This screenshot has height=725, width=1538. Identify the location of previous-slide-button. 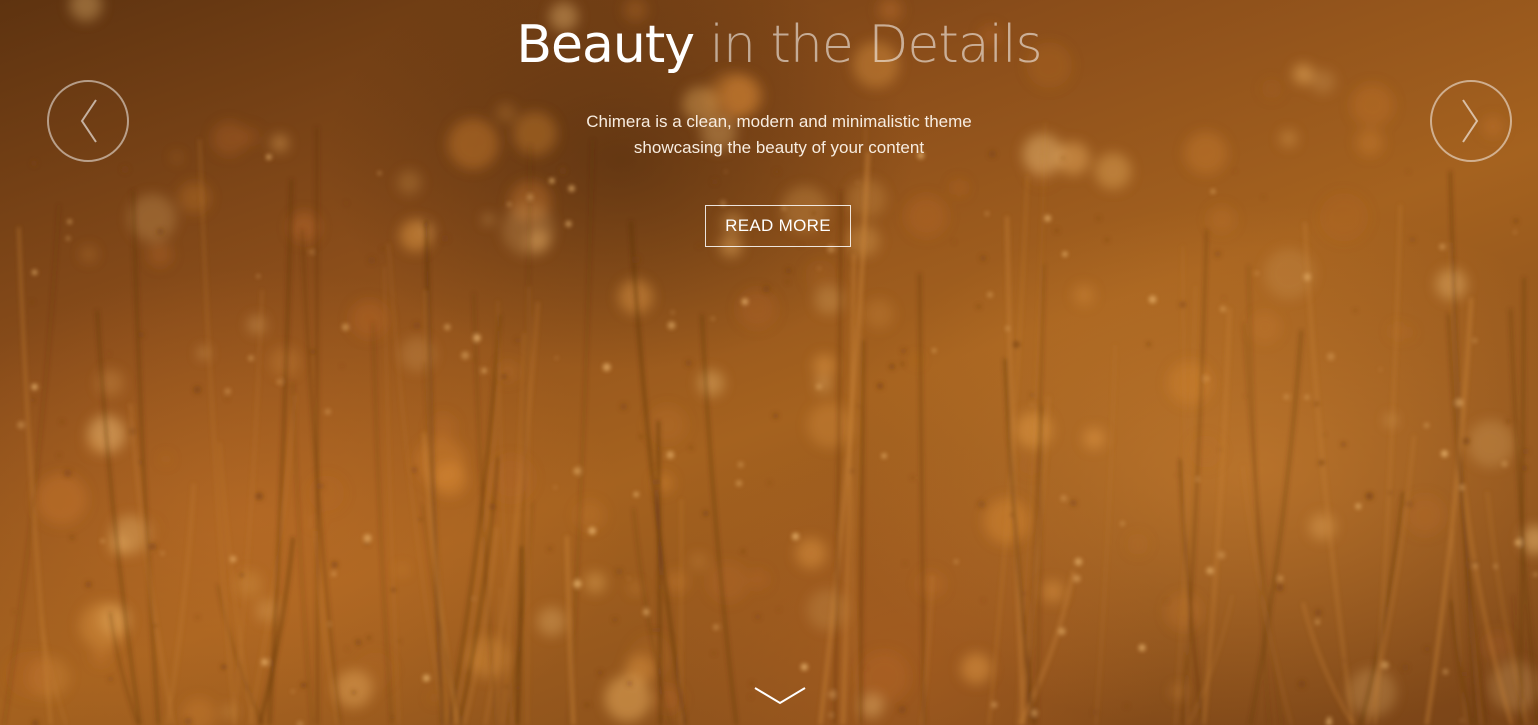
(88, 121).